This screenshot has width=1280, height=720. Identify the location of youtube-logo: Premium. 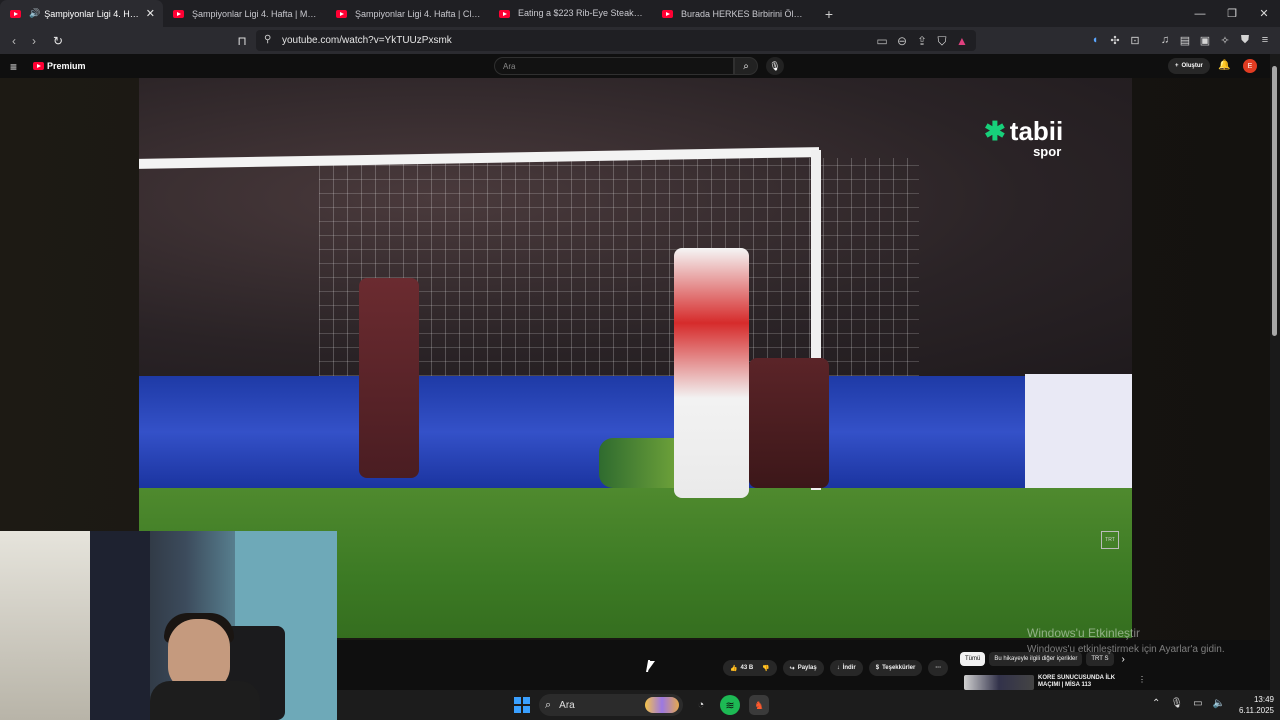
(59, 66).